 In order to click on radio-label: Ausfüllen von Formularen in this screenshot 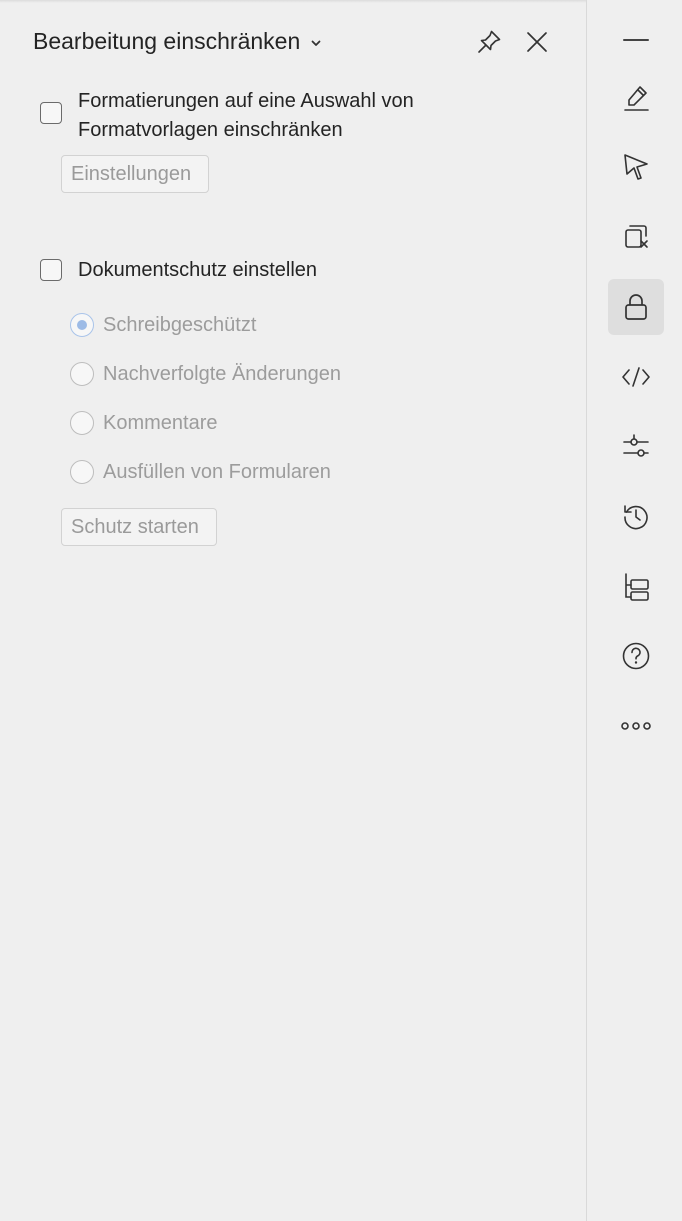, I will do `click(217, 472)`.